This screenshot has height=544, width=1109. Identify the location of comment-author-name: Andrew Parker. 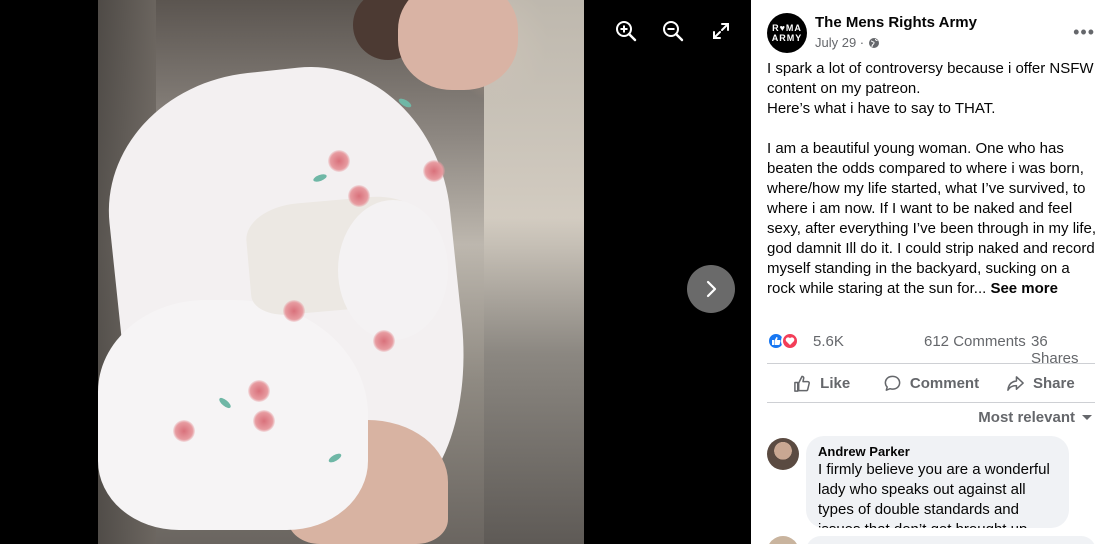
(937, 452).